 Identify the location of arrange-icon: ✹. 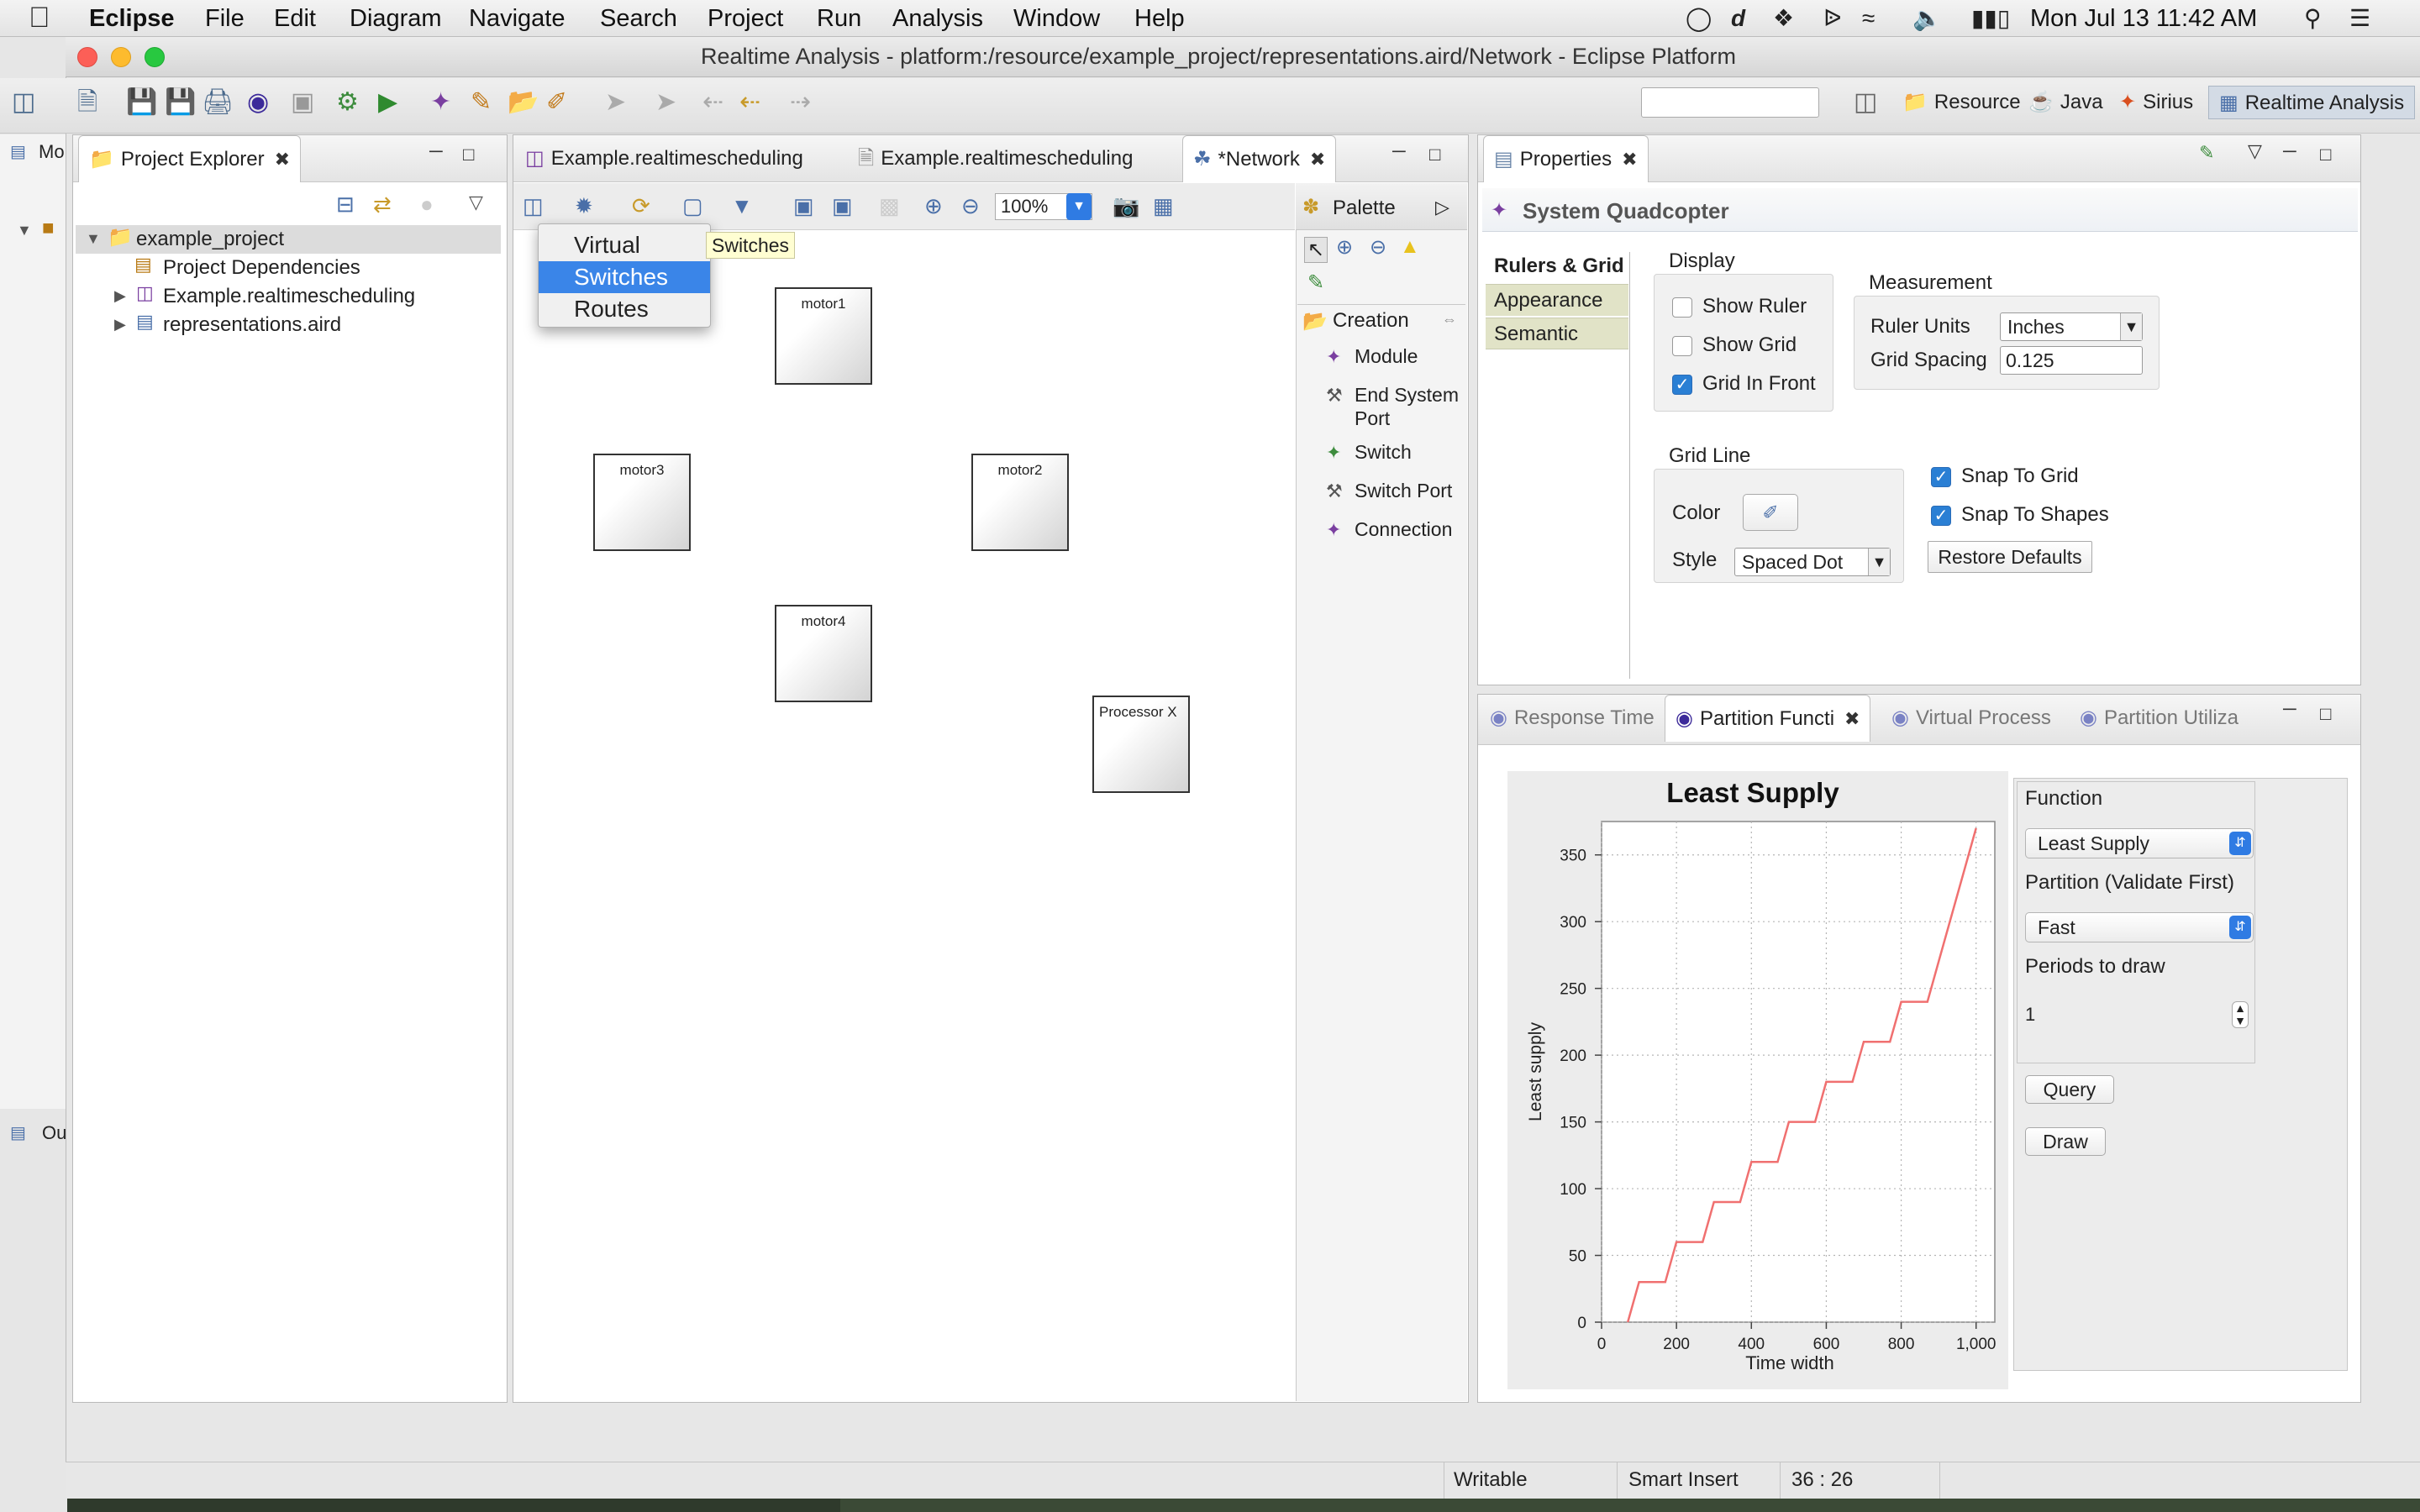
(584, 206).